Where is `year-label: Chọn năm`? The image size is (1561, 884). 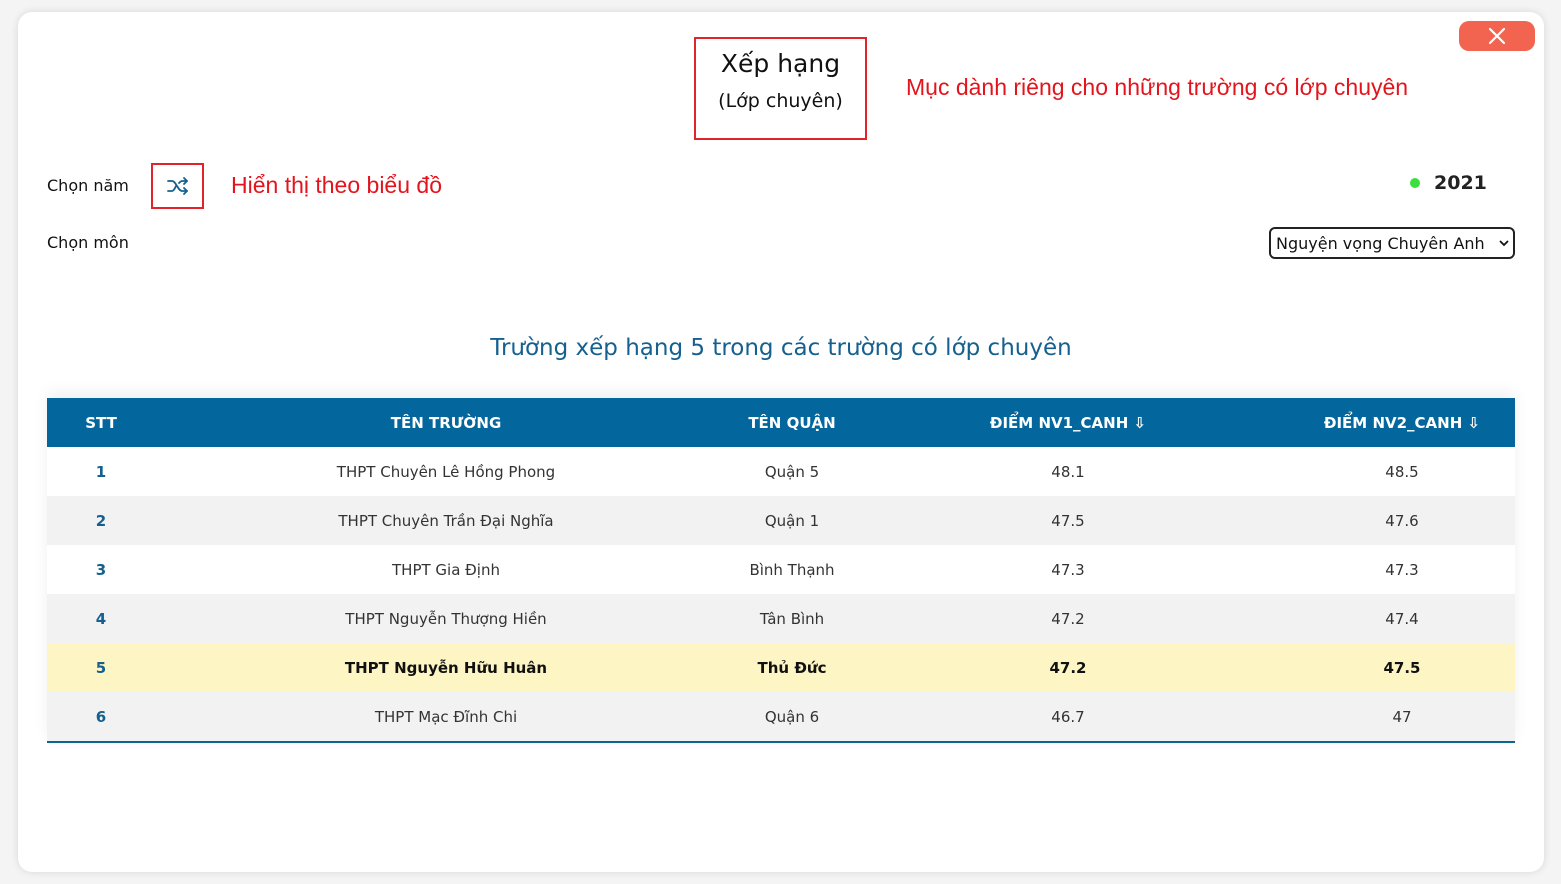 year-label: Chọn năm is located at coordinates (88, 185).